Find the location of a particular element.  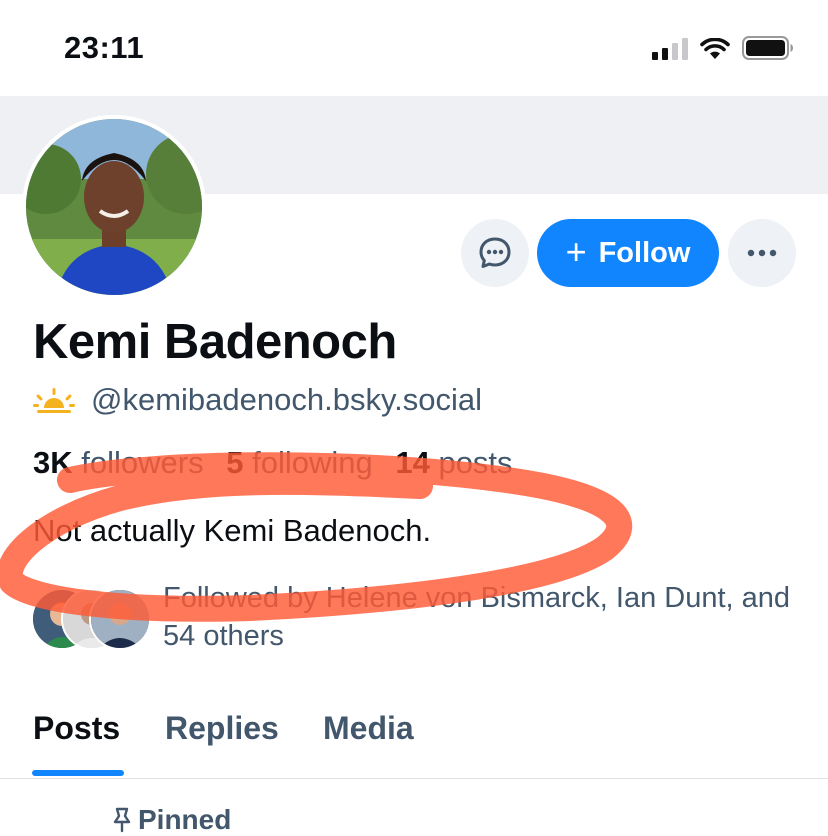

profile-avatar is located at coordinates (114, 207).